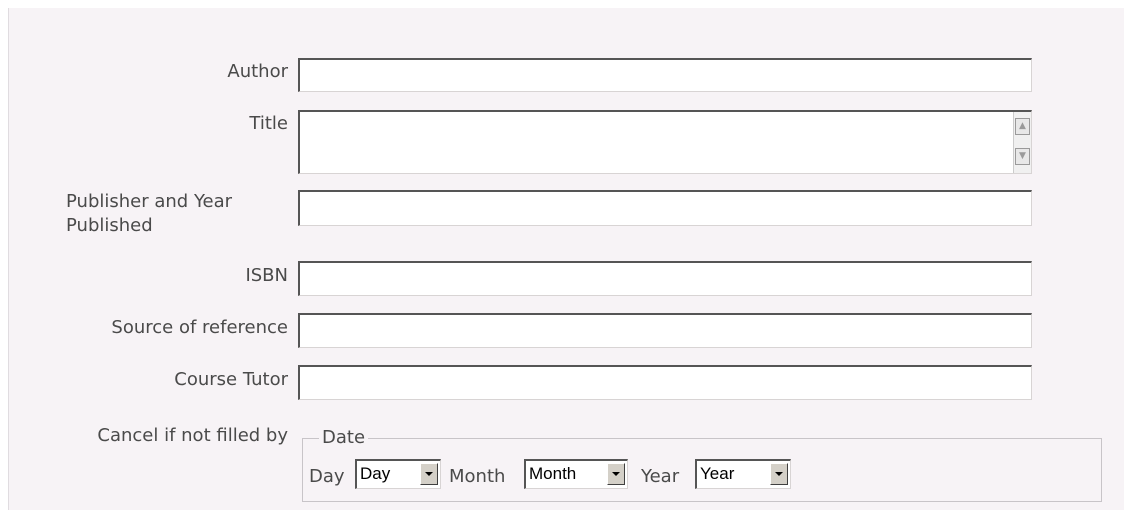  What do you see at coordinates (268, 123) in the screenshot?
I see `title-label: Title` at bounding box center [268, 123].